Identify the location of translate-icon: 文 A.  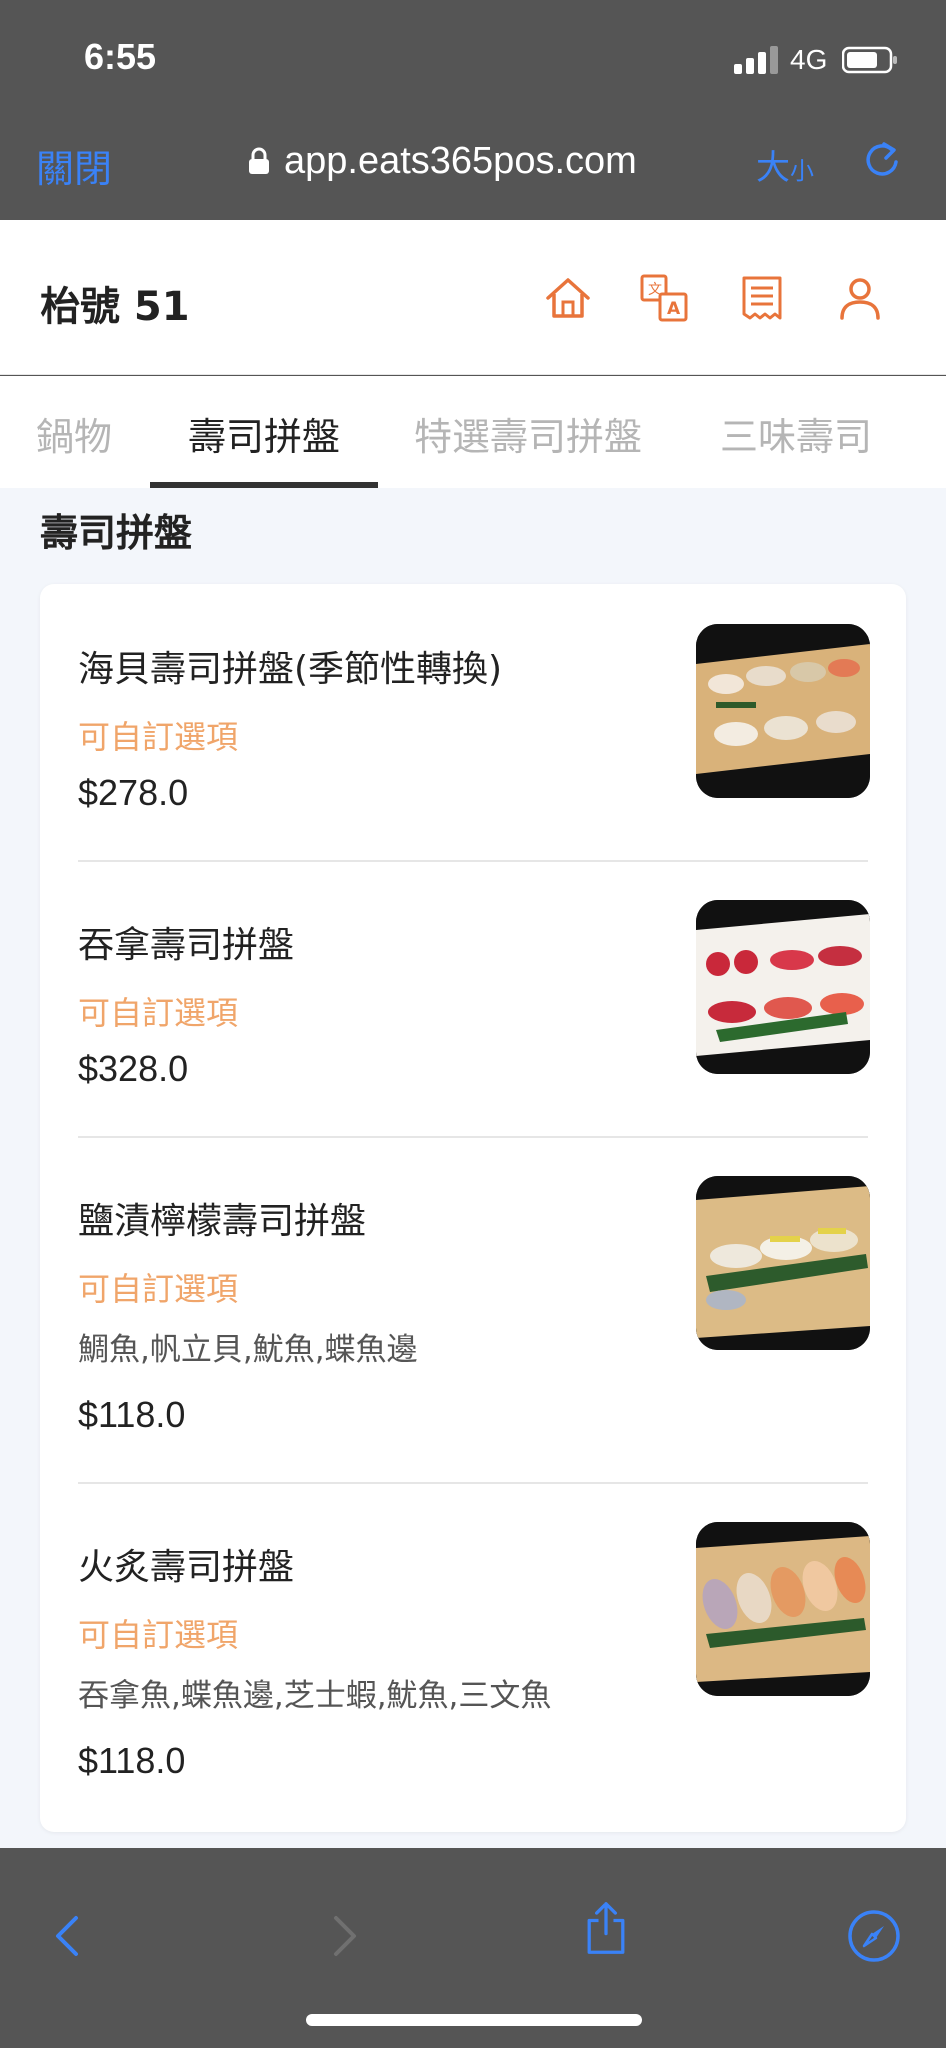
(664, 298).